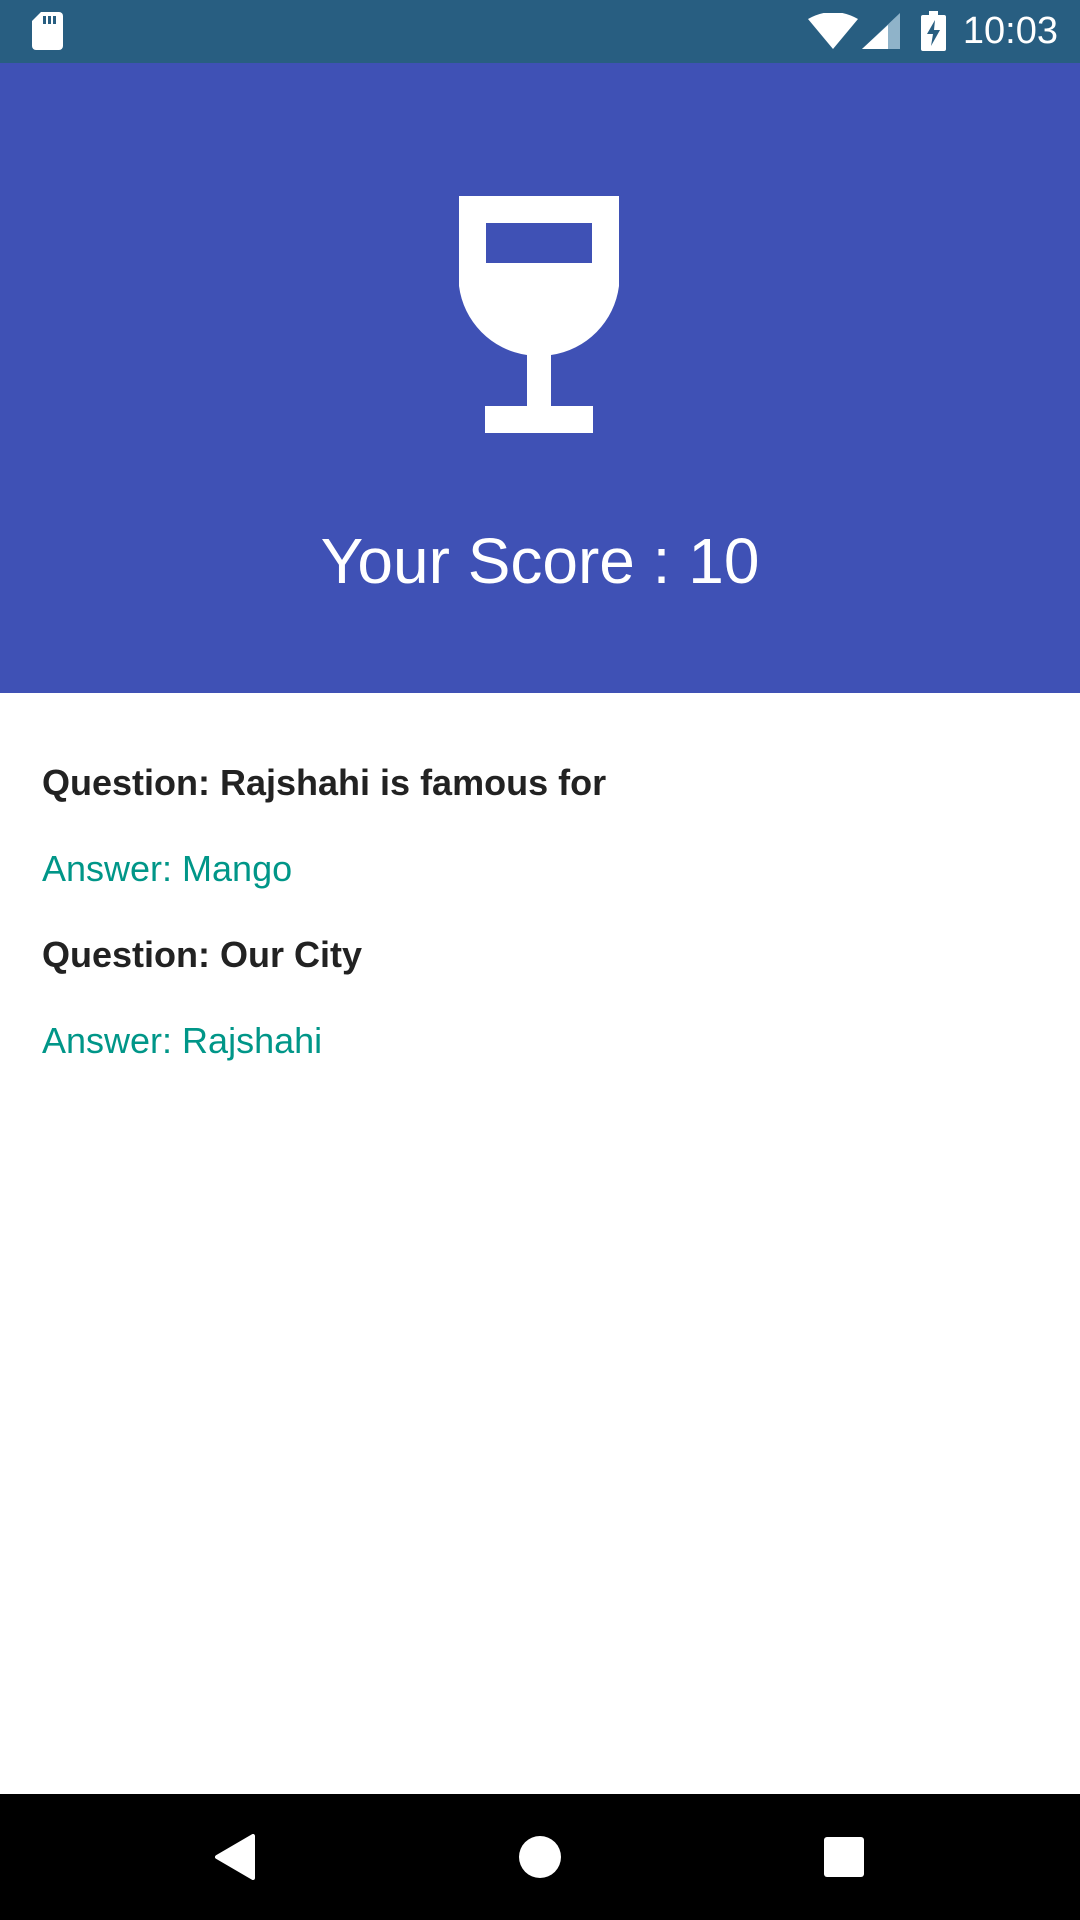  I want to click on wine-glass-icon, so click(539, 314).